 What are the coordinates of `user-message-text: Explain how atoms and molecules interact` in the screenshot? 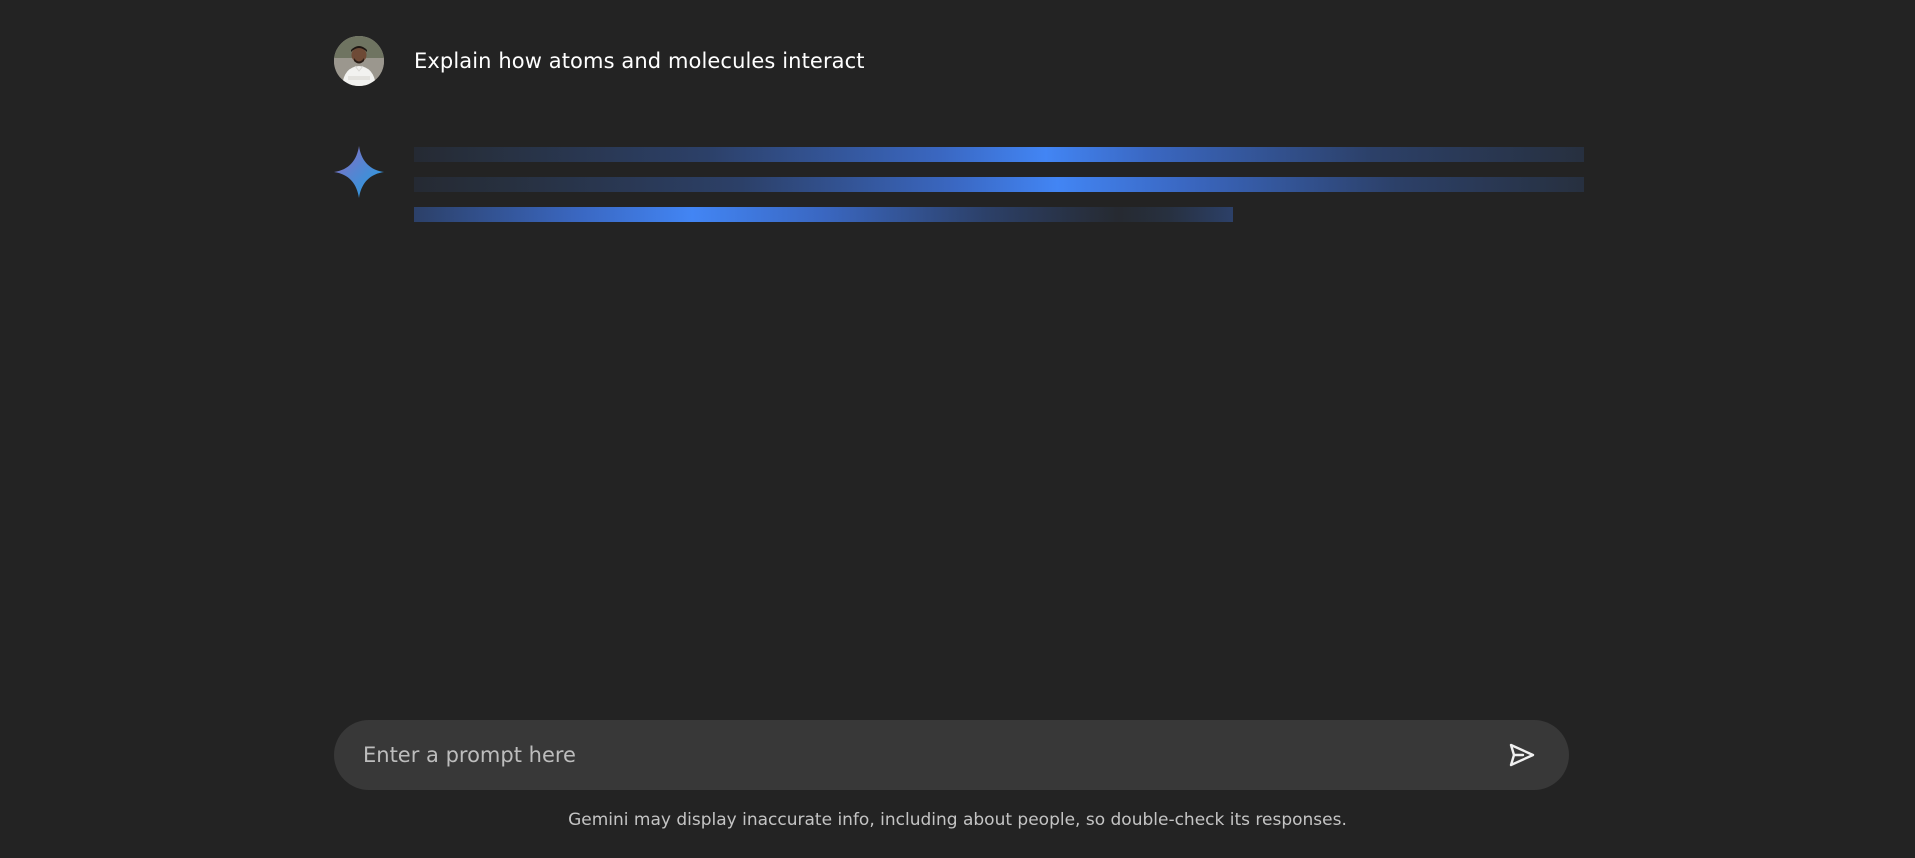 It's located at (639, 61).